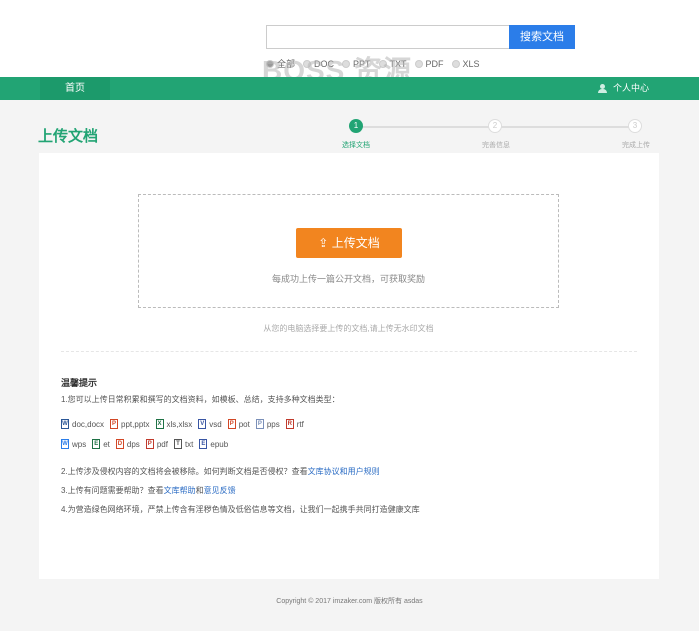  I want to click on file-type-doc-docx: Wdoc,docx, so click(82, 424).